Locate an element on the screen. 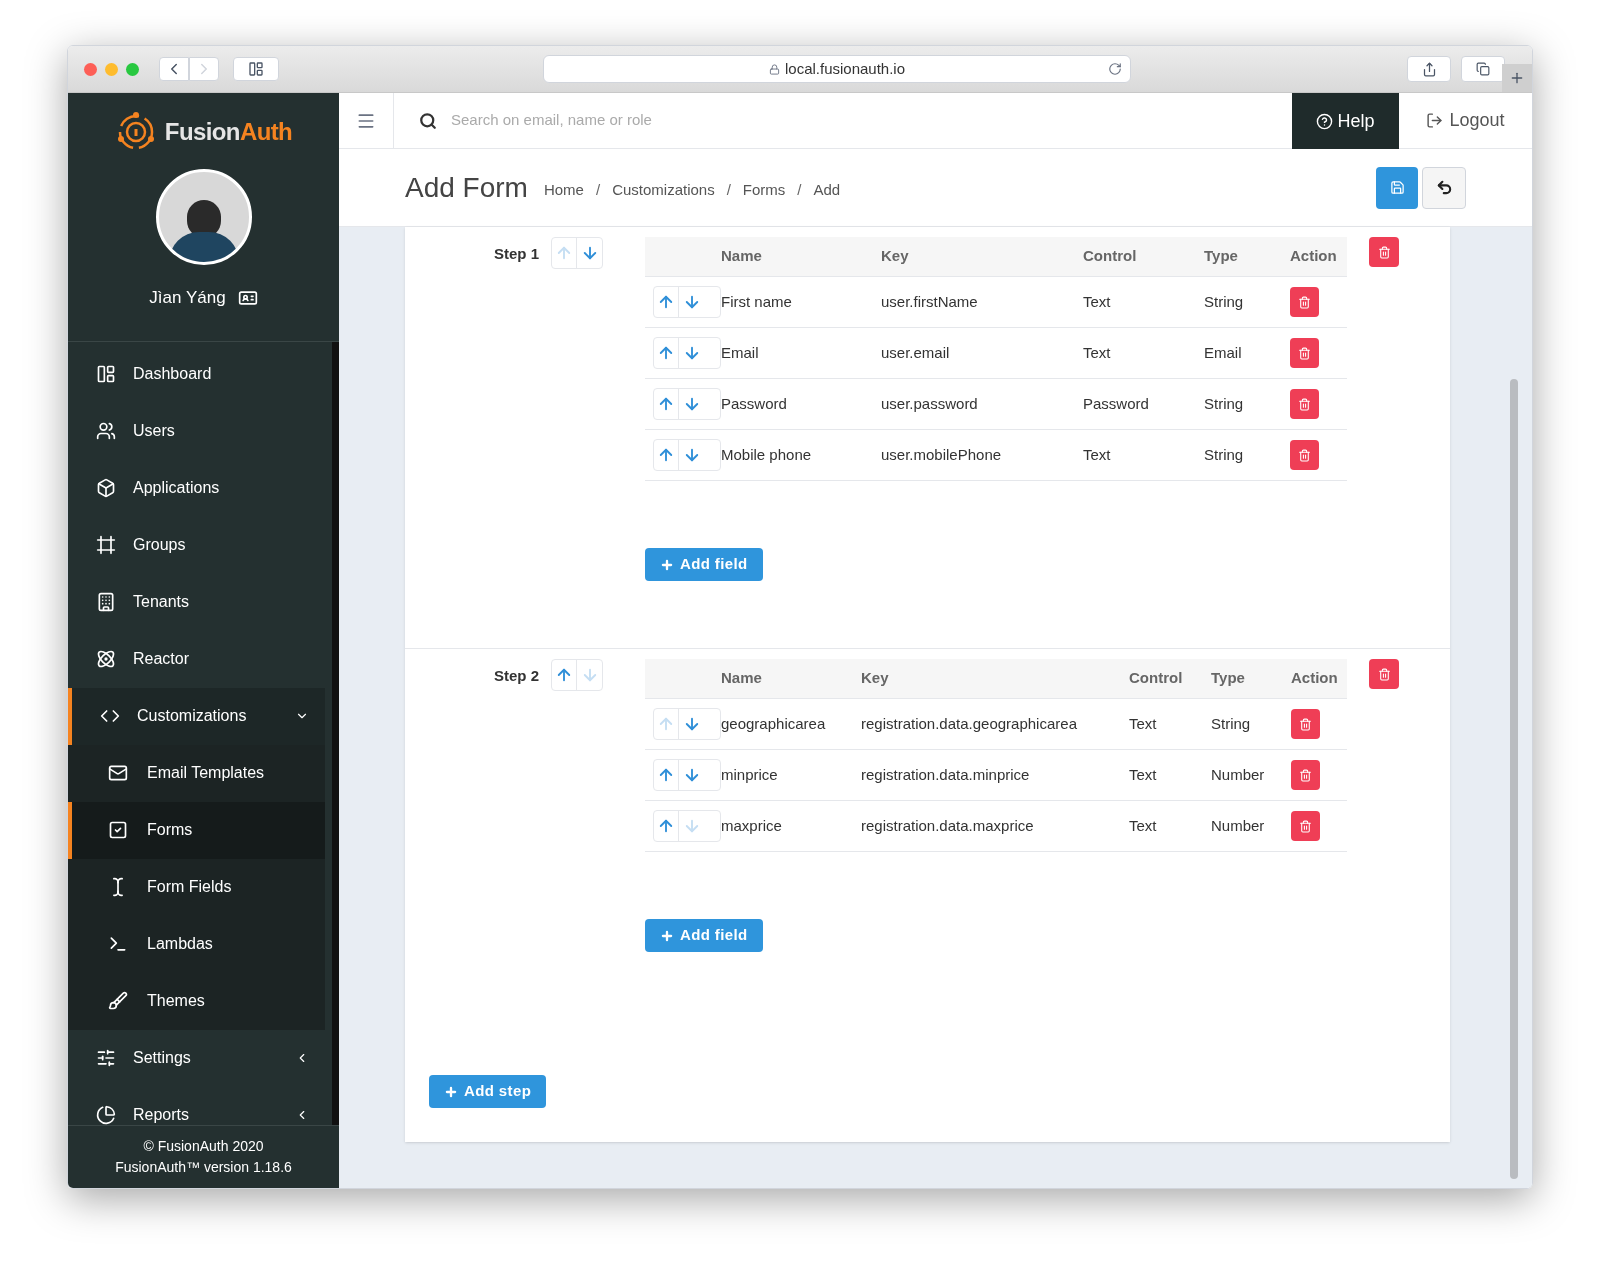  envelope-icon is located at coordinates (118, 773).